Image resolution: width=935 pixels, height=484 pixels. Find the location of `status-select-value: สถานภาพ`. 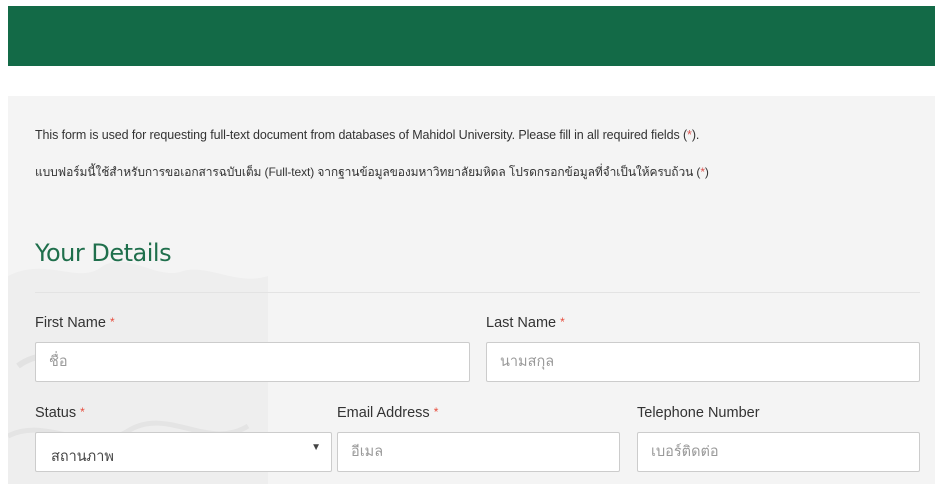

status-select-value: สถานภาพ is located at coordinates (82, 457).